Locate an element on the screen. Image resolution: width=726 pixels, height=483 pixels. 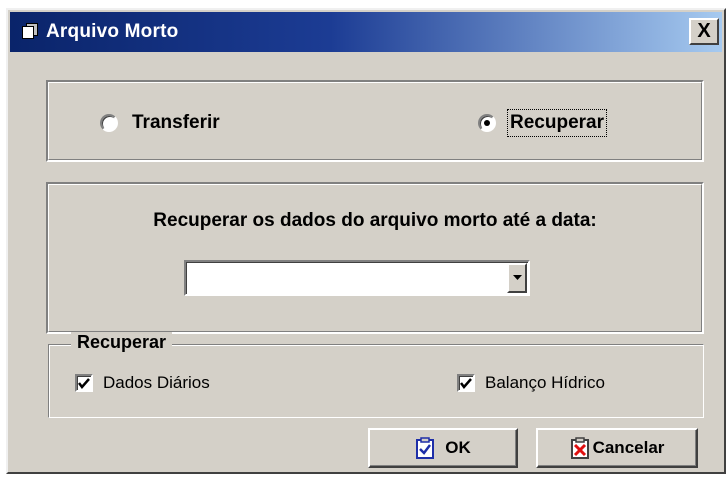
radio-transferir: Transferir is located at coordinates (160, 123).